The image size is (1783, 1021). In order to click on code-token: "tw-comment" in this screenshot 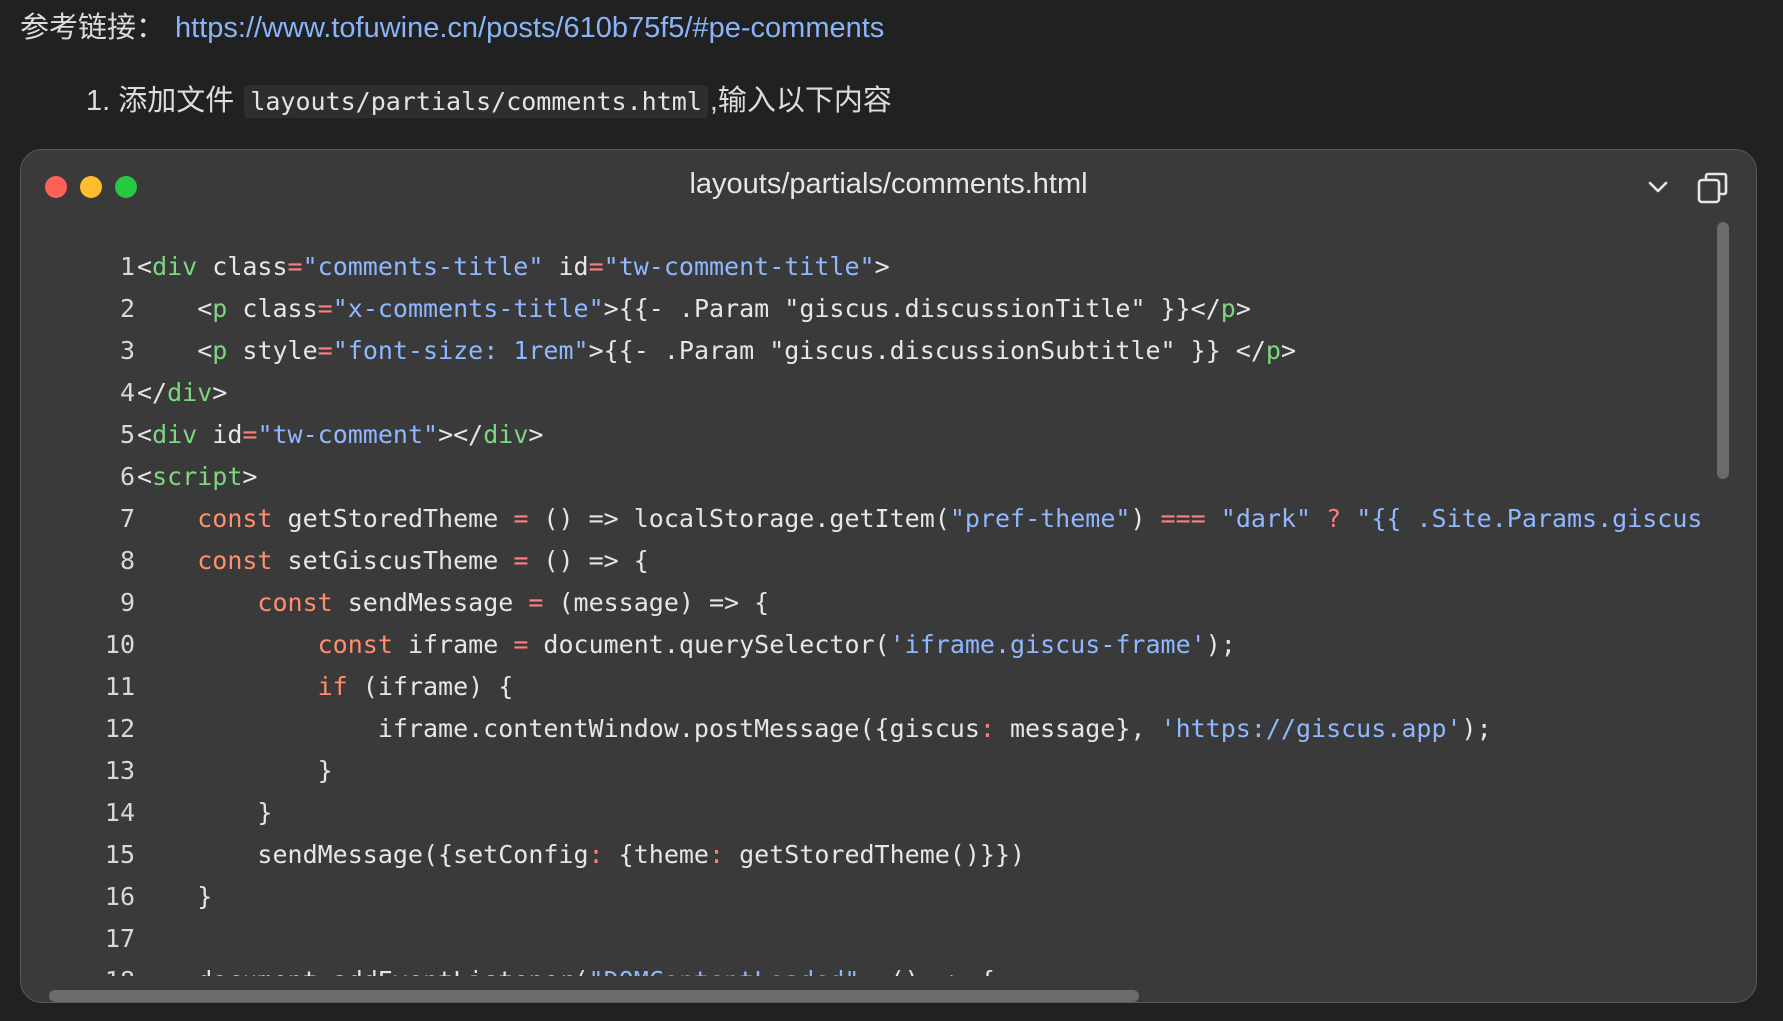, I will do `click(348, 434)`.